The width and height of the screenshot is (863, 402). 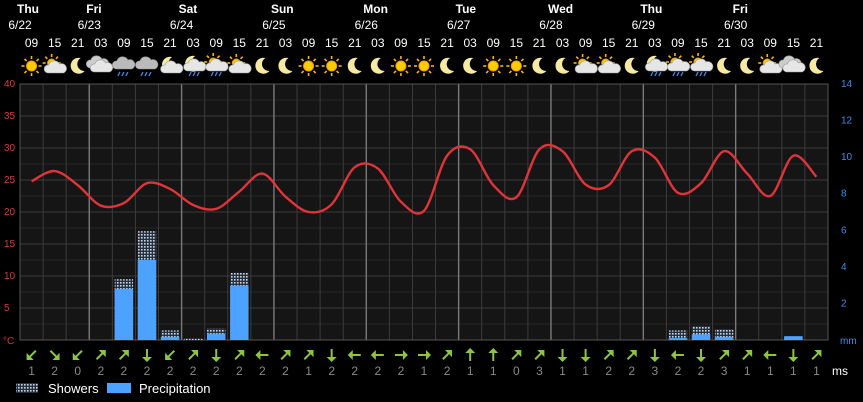 What do you see at coordinates (93, 9) in the screenshot?
I see `day-label: Fri` at bounding box center [93, 9].